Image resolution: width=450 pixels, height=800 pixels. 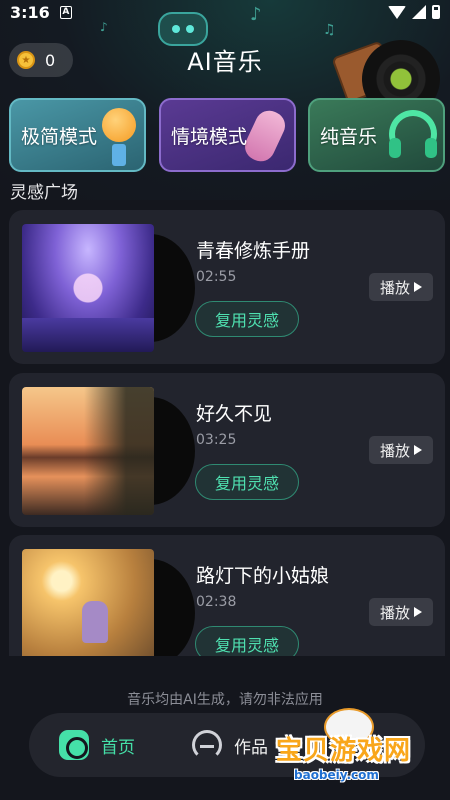 What do you see at coordinates (65, 12) in the screenshot?
I see `notification-icon: A` at bounding box center [65, 12].